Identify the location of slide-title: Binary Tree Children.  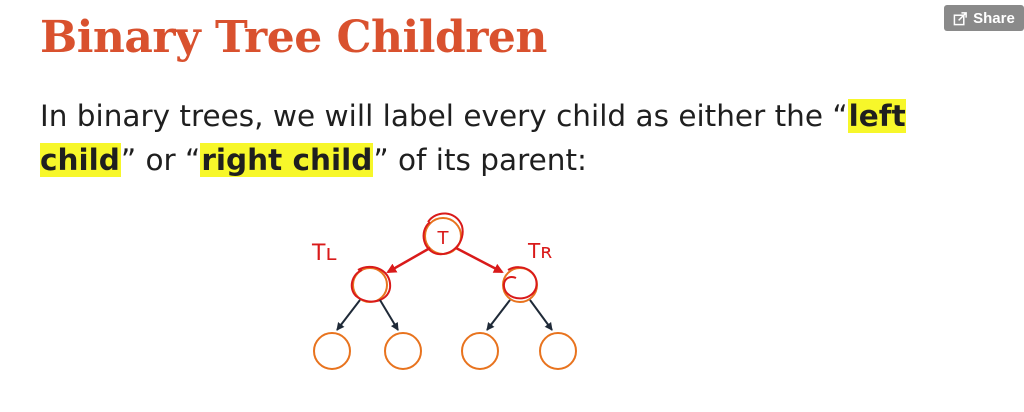
(293, 37).